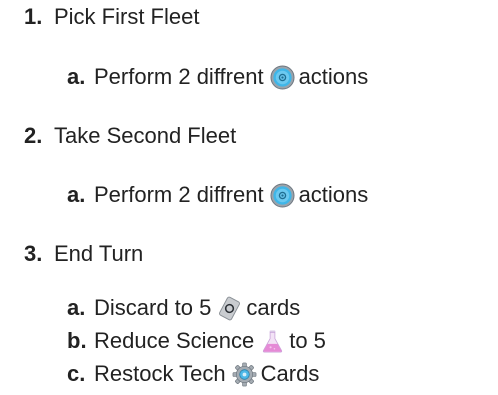 This screenshot has height=395, width=498. I want to click on step-text: End Turn, so click(99, 253).